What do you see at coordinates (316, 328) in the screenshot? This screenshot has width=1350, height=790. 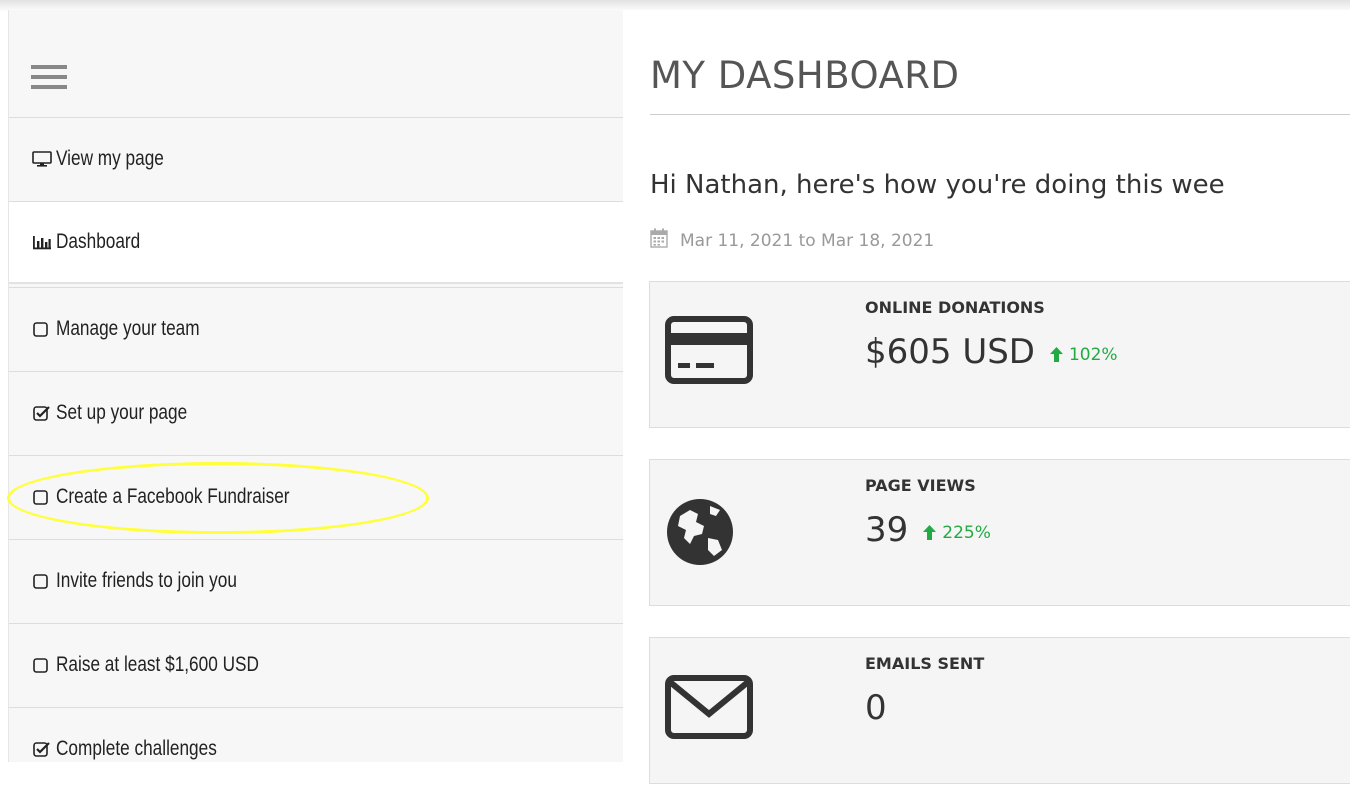 I see `sidebar-item-manage-your-team: Manage your team` at bounding box center [316, 328].